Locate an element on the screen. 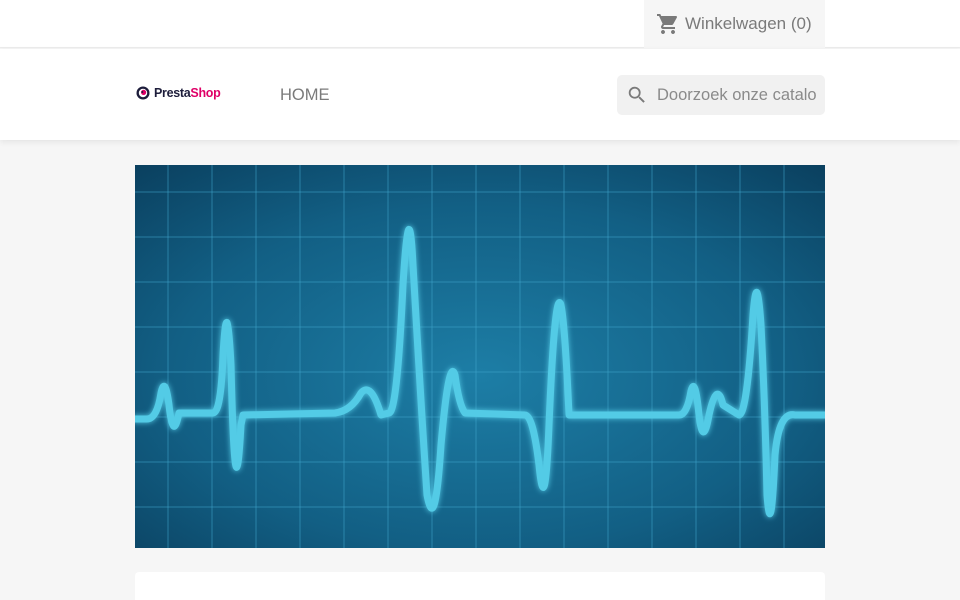 This screenshot has width=960, height=600. logo-wordmark: PrestaShop is located at coordinates (187, 93).